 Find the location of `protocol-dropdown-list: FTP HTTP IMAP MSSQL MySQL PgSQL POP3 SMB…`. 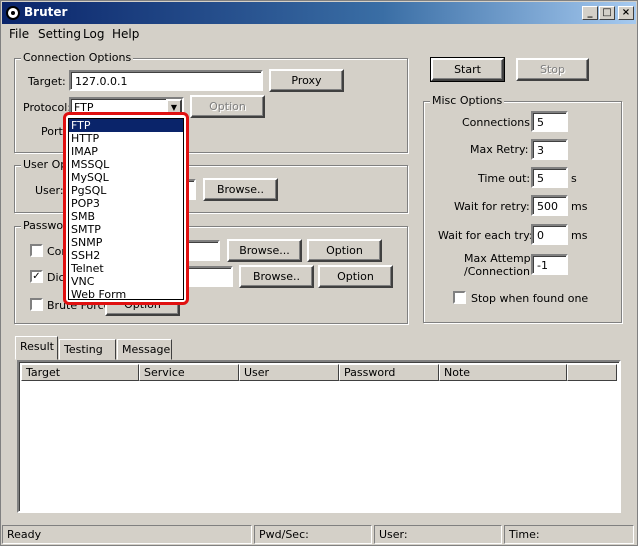

protocol-dropdown-list: FTP HTTP IMAP MSSQL MySQL PgSQL POP3 SMB… is located at coordinates (126, 209).